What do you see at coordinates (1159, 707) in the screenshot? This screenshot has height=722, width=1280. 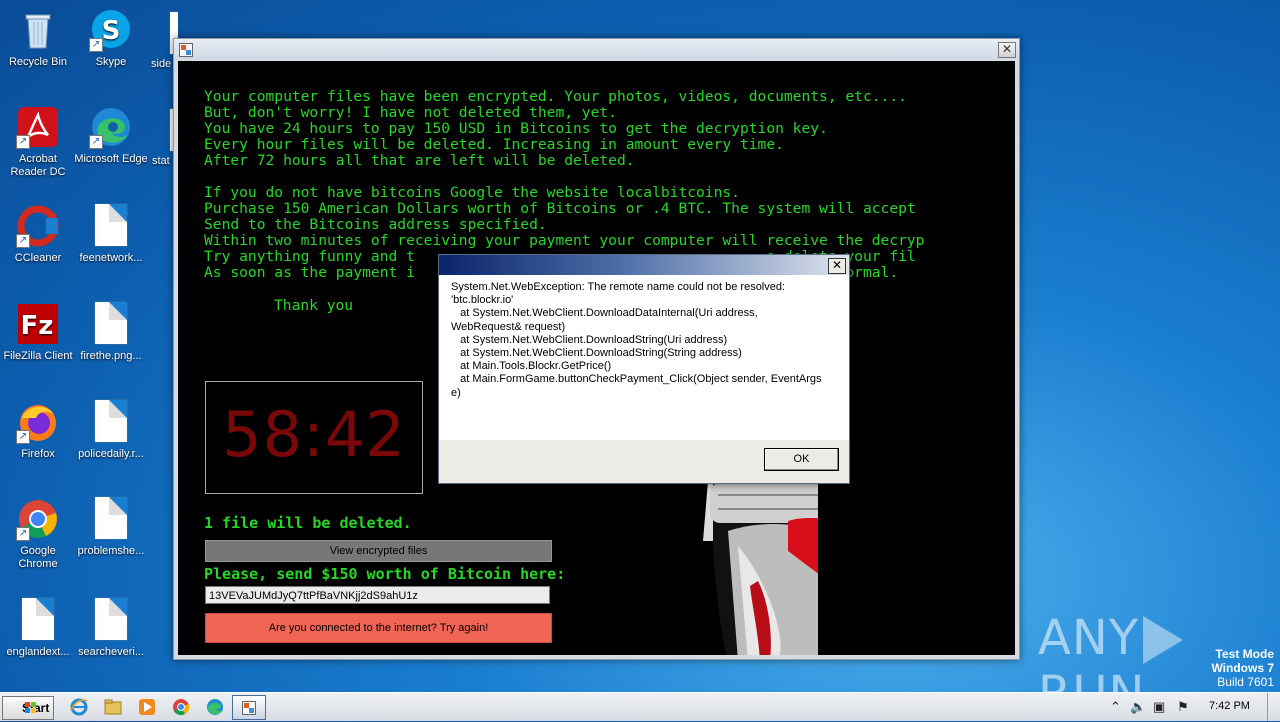 I see `network-icon: ▣` at bounding box center [1159, 707].